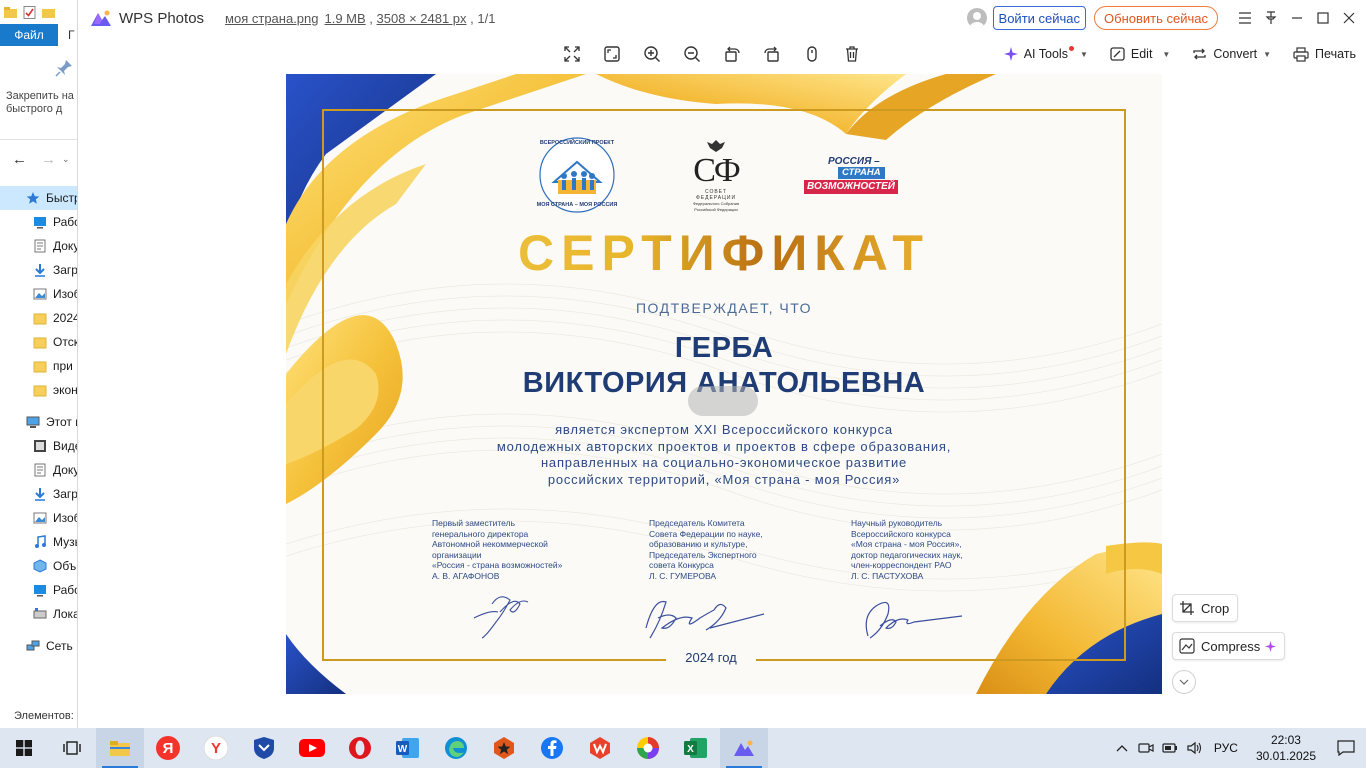 This screenshot has height=768, width=1366. What do you see at coordinates (65, 614) in the screenshot?
I see `tree-item-label: Лока` at bounding box center [65, 614].